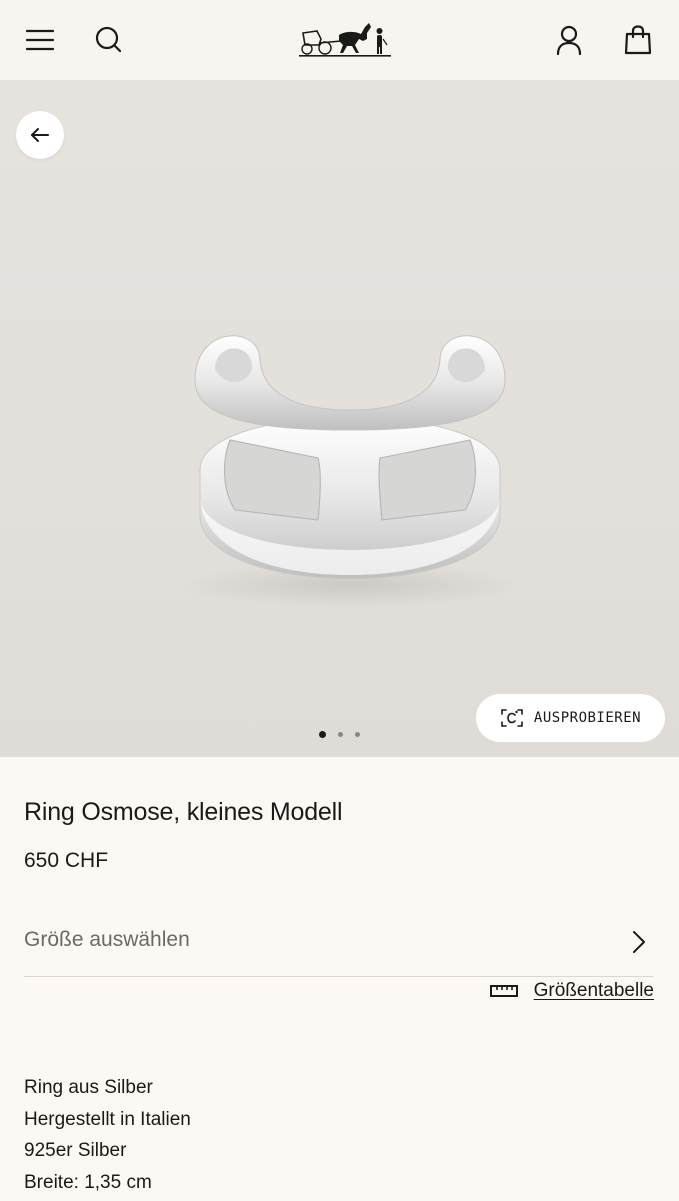  Describe the element at coordinates (503, 991) in the screenshot. I see `ruler-icon` at that location.